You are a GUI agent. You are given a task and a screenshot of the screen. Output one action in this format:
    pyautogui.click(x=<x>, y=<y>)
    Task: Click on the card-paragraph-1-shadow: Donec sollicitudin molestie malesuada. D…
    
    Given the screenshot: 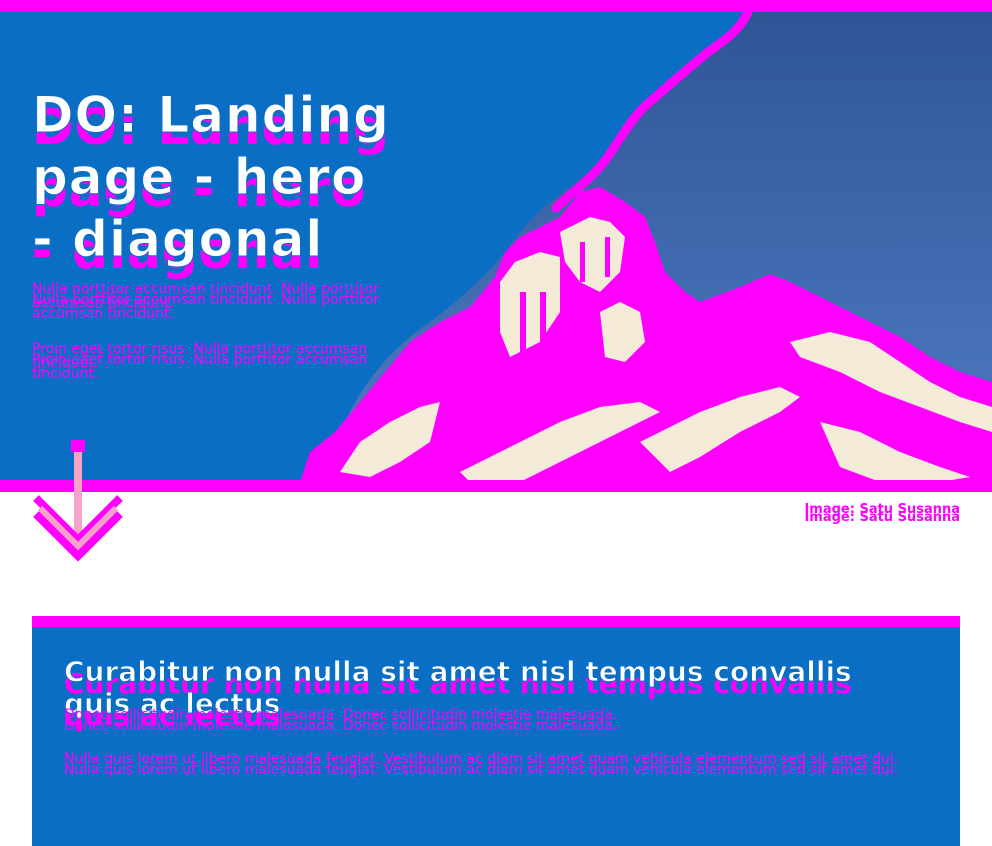 What is the action you would take?
    pyautogui.click(x=341, y=726)
    